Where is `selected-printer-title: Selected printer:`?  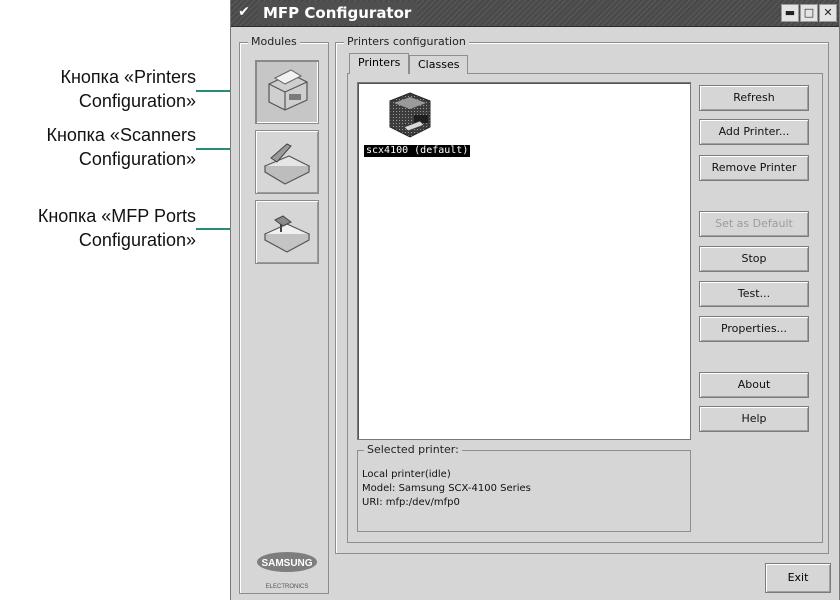 selected-printer-title: Selected printer: is located at coordinates (413, 449).